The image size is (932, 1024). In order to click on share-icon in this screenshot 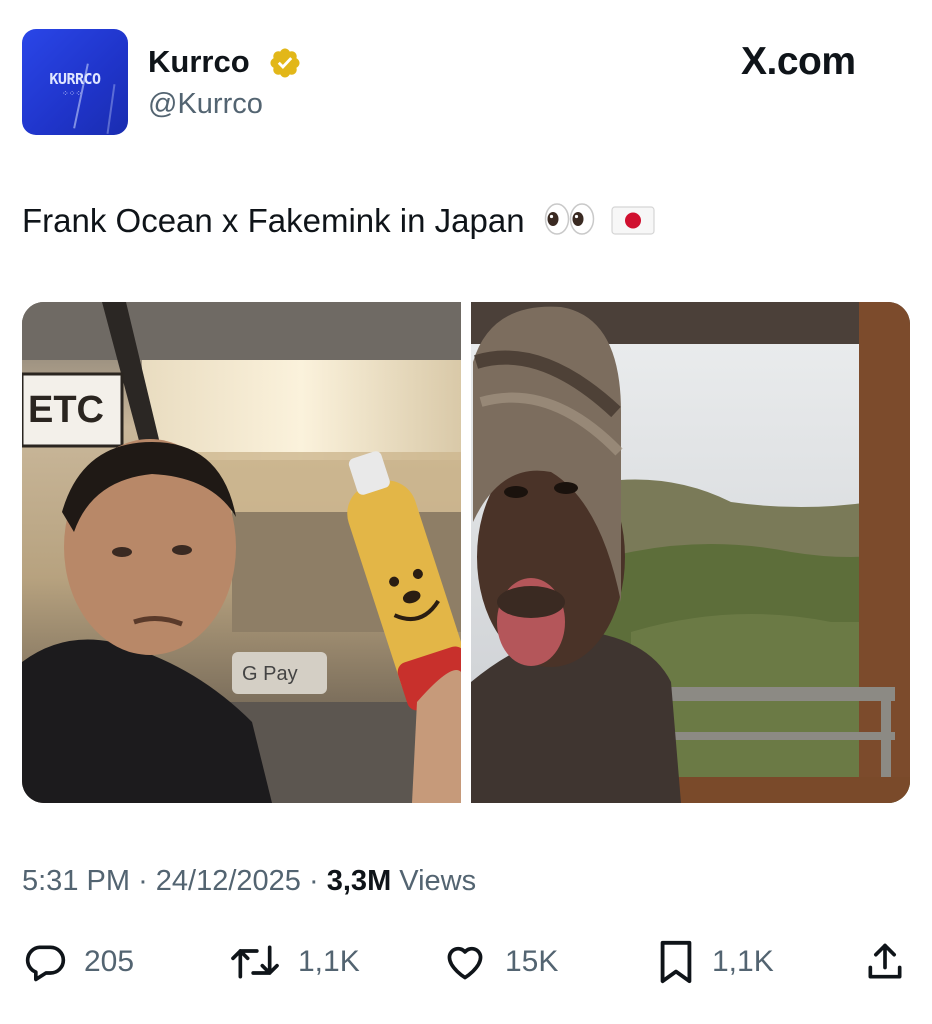, I will do `click(885, 961)`.